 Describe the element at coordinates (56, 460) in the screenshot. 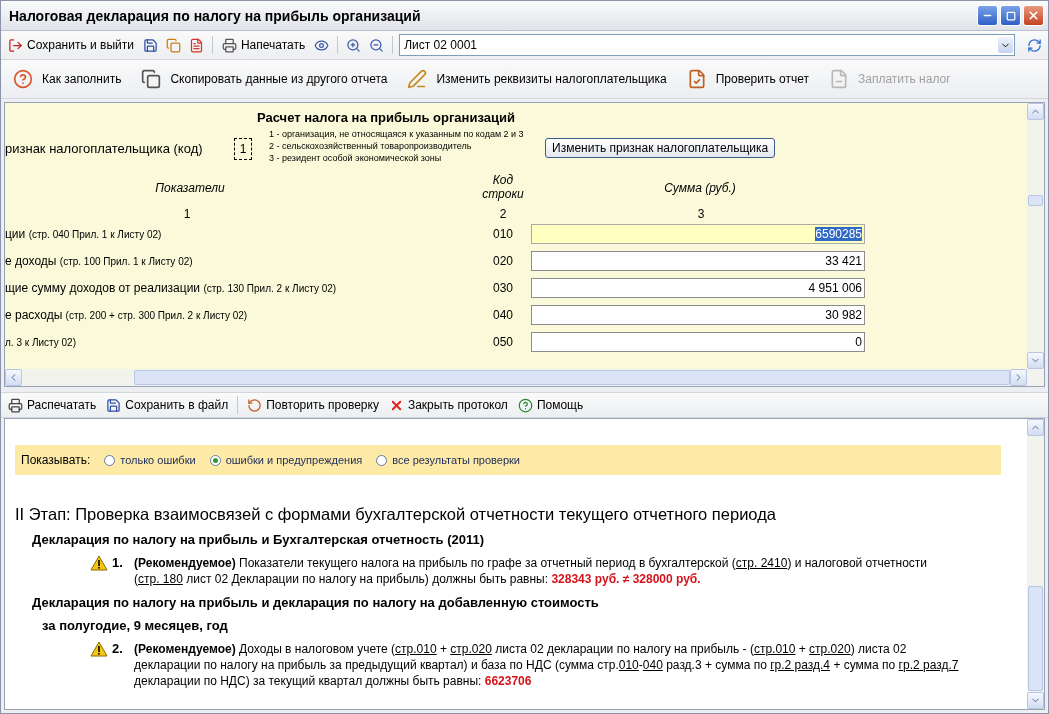

I see `filter-label: Показывать:` at that location.